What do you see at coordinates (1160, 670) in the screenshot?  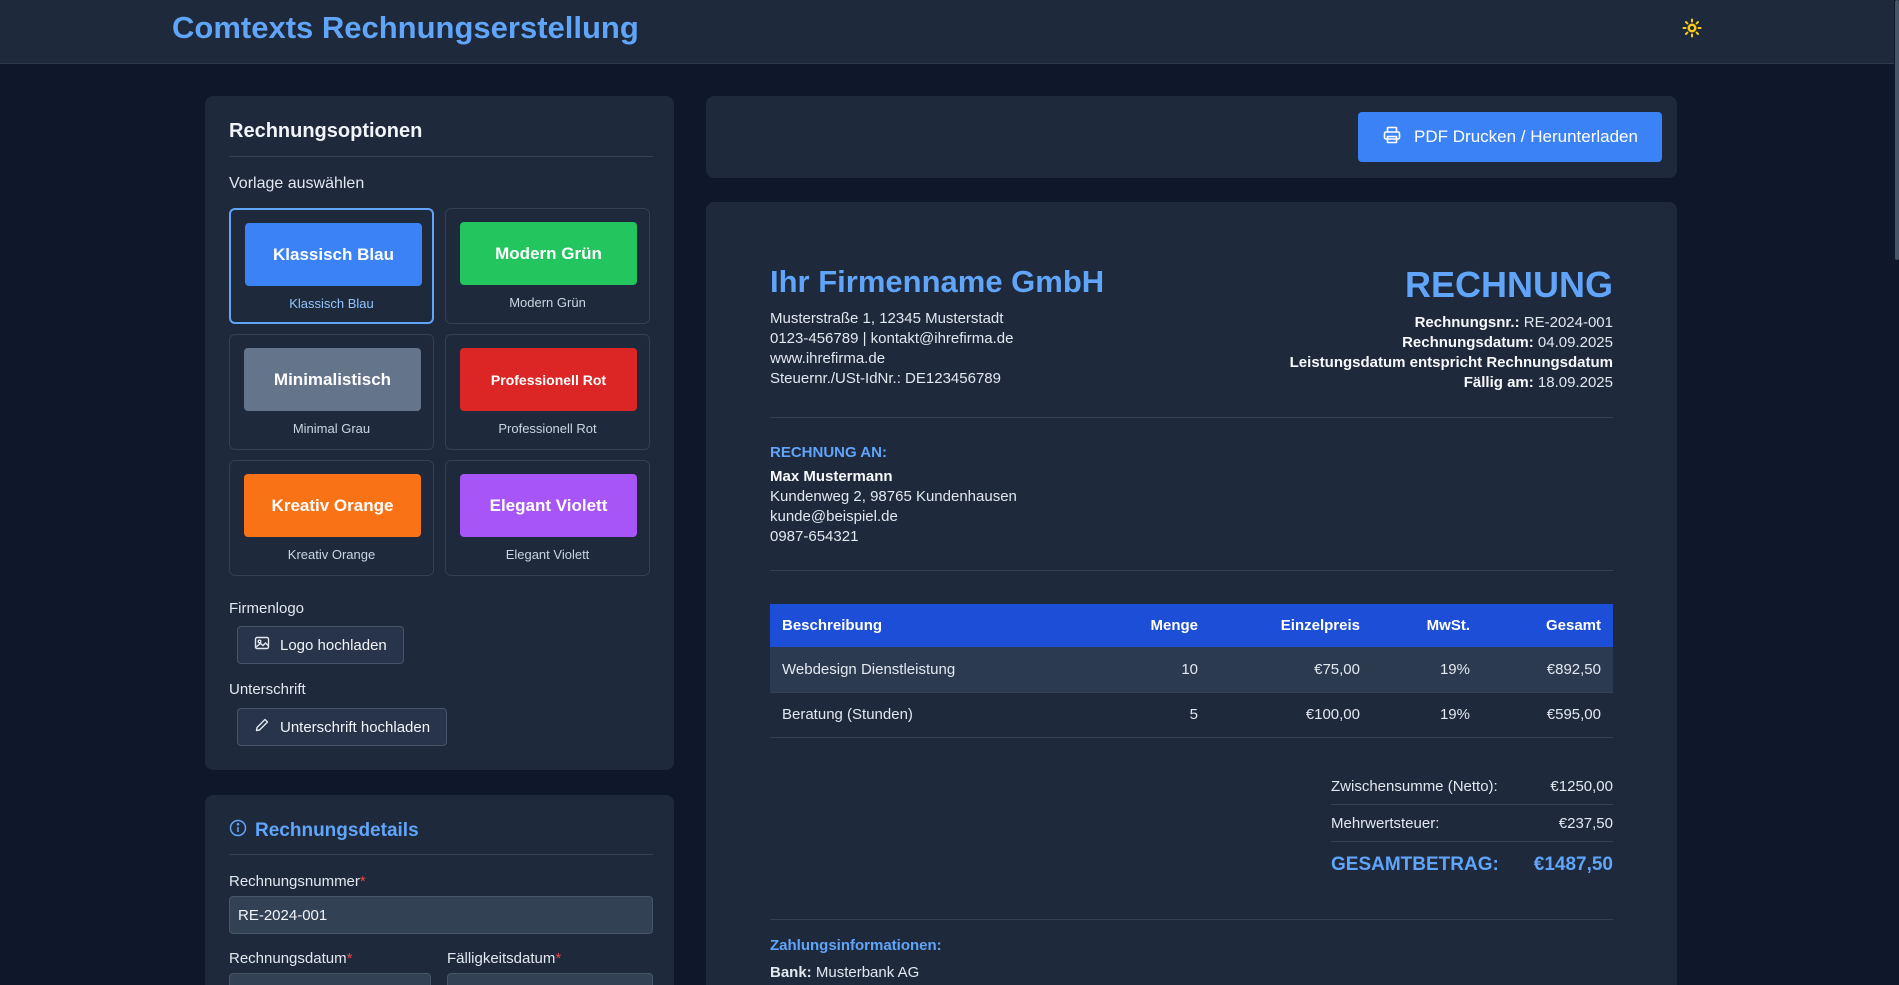 I see `table-cell: 10` at bounding box center [1160, 670].